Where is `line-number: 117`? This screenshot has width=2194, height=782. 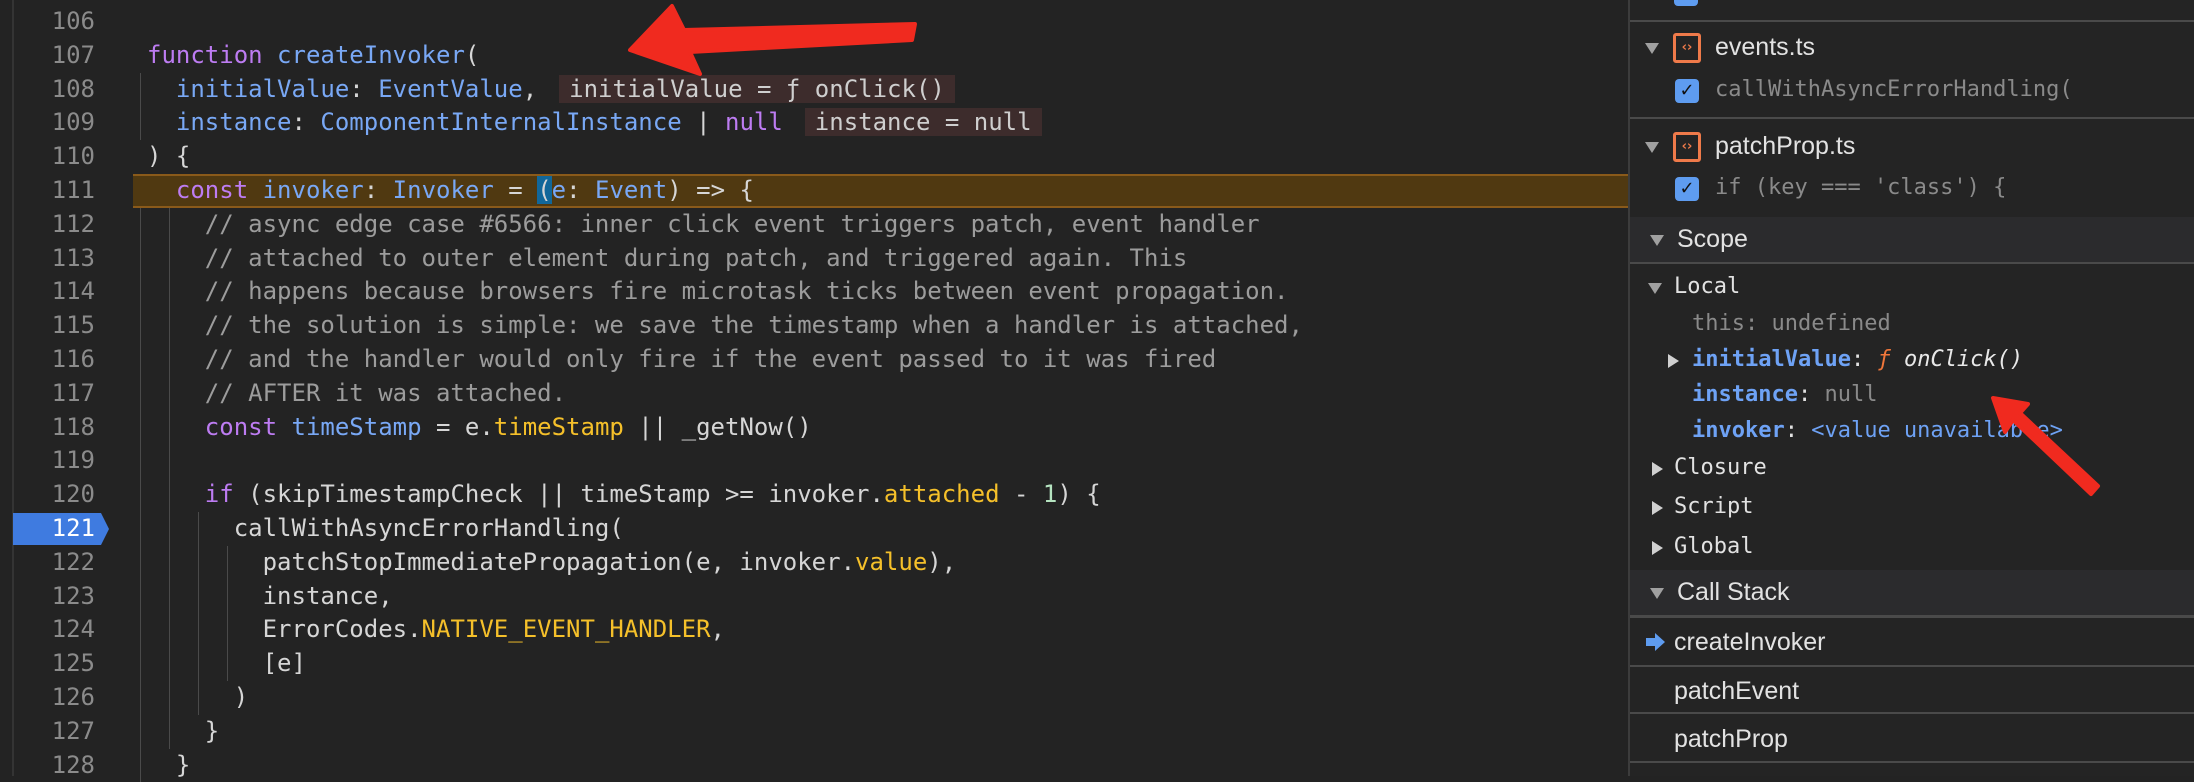 line-number: 117 is located at coordinates (47, 394).